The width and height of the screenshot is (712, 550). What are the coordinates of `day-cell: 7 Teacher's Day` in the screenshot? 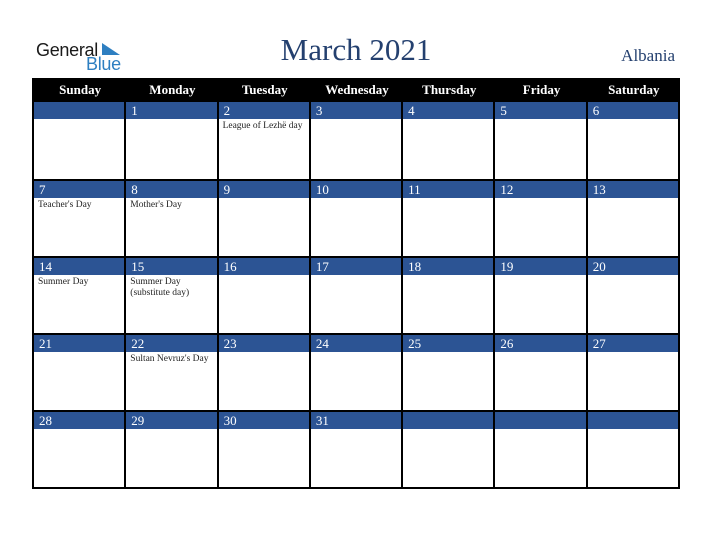 It's located at (80, 217).